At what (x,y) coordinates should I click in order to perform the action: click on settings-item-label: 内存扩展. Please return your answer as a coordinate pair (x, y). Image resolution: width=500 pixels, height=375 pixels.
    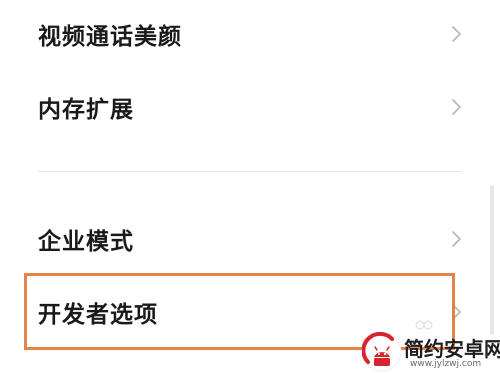
    Looking at the image, I should click on (86, 110).